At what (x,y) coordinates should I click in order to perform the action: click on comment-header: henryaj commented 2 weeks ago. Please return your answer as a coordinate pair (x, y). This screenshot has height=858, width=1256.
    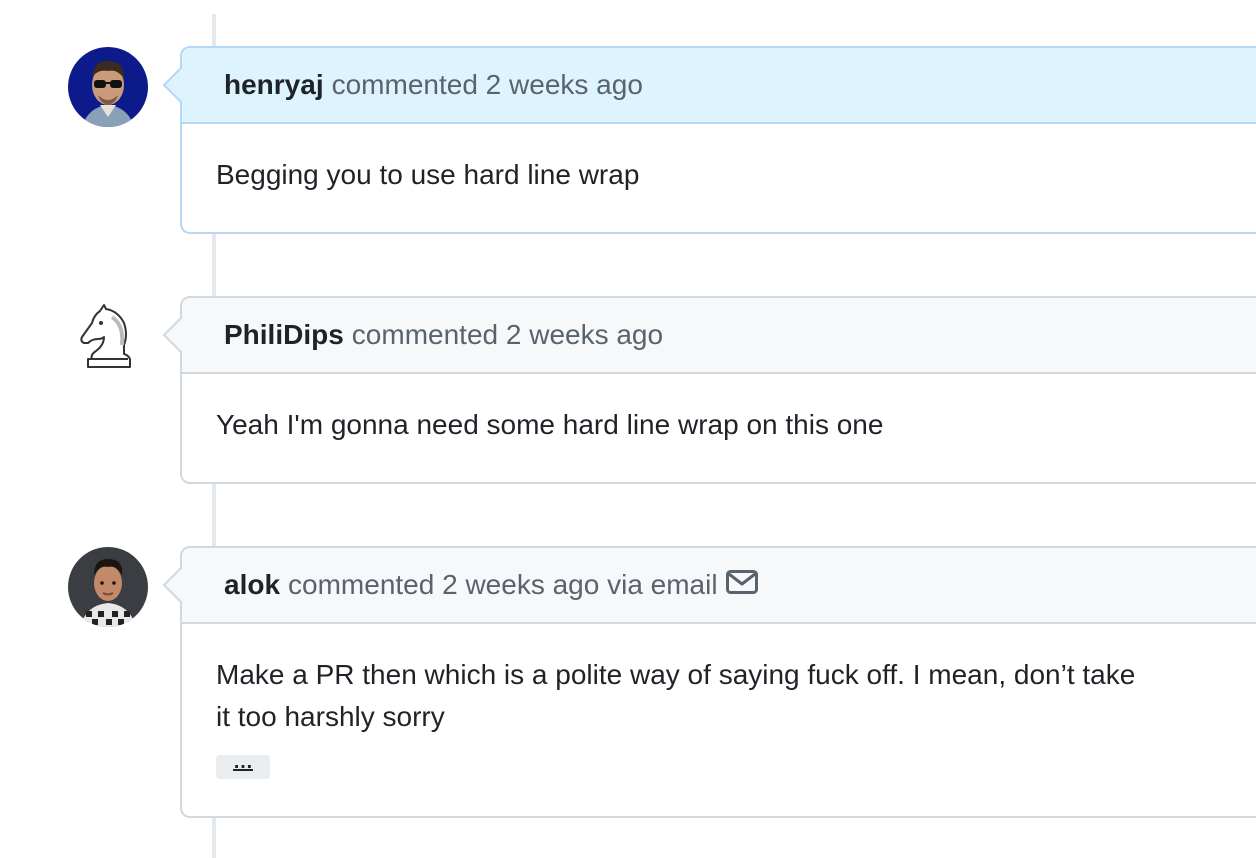
    Looking at the image, I should click on (719, 86).